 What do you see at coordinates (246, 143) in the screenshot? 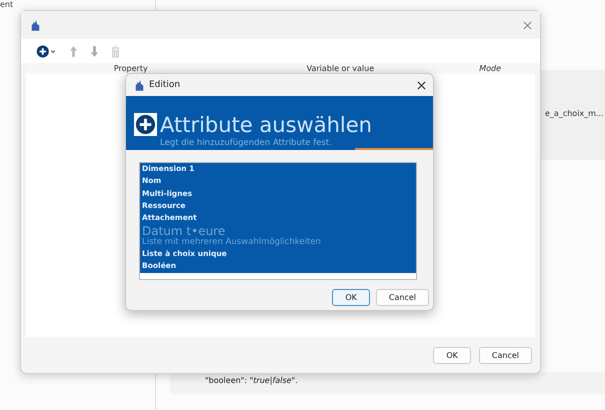
I see `dialog-subtitle: Legt die hinzuzufügenden Attribute fest.` at bounding box center [246, 143].